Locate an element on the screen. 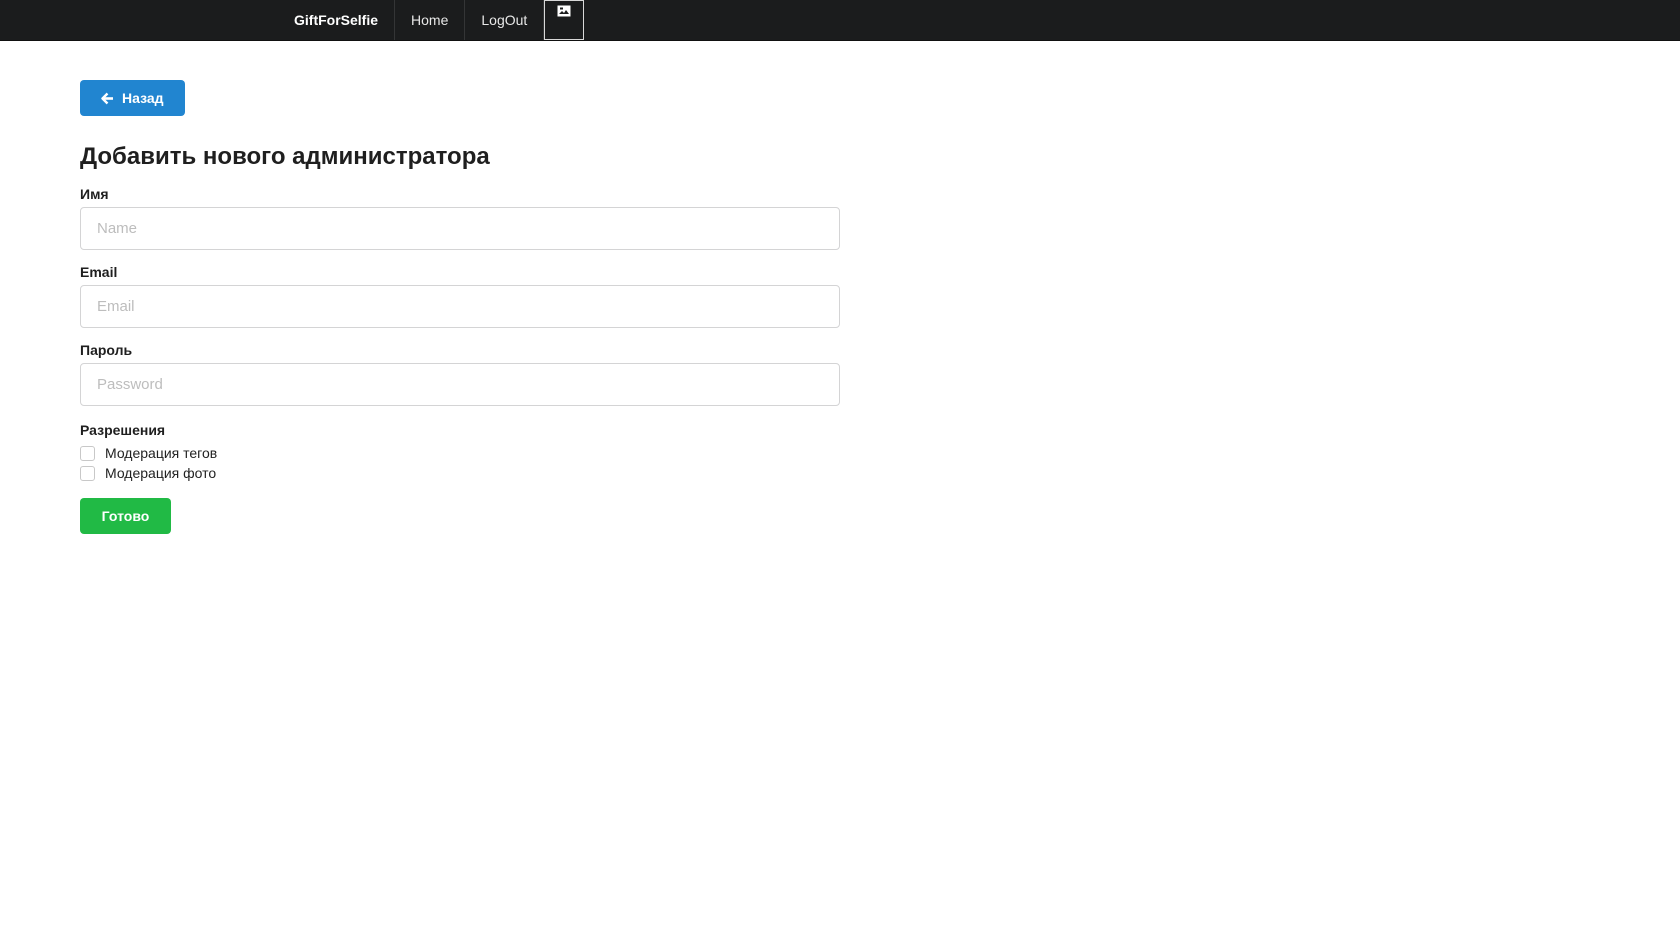 The width and height of the screenshot is (1680, 950). name-label: Имя is located at coordinates (94, 194).